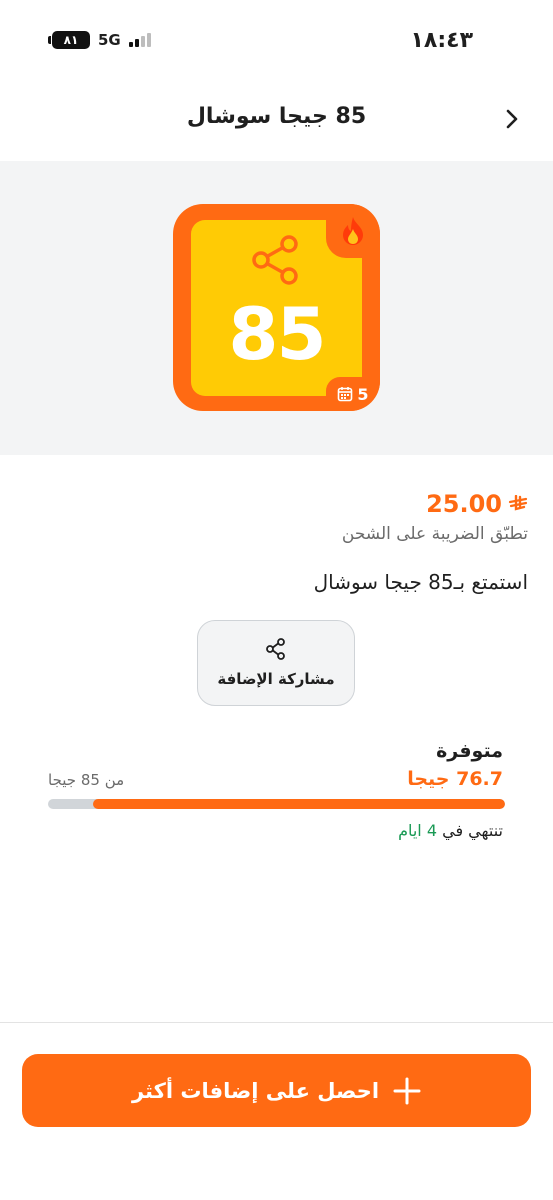  I want to click on expiry-prefix: تنتهي في, so click(472, 830).